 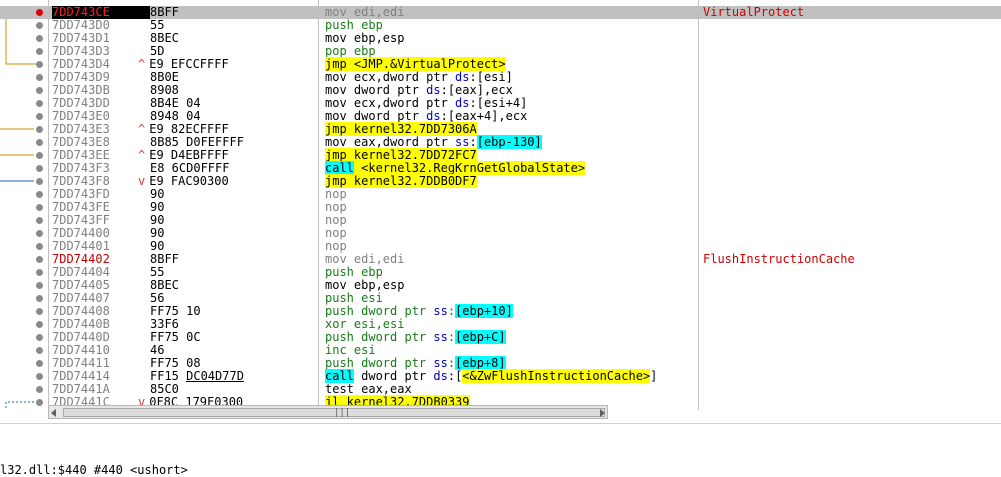 What do you see at coordinates (401, 129) in the screenshot?
I see `instruction-token: jmp kernel32.7DD7306A` at bounding box center [401, 129].